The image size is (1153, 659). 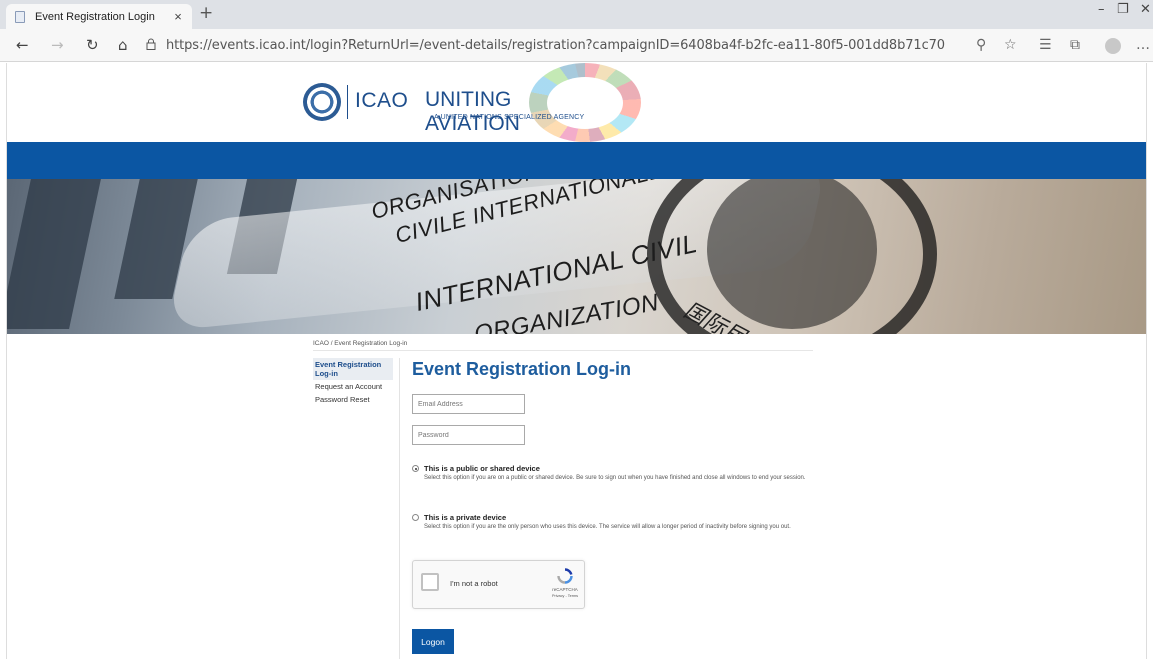 What do you see at coordinates (430, 582) in the screenshot?
I see `recaptcha-checkbox` at bounding box center [430, 582].